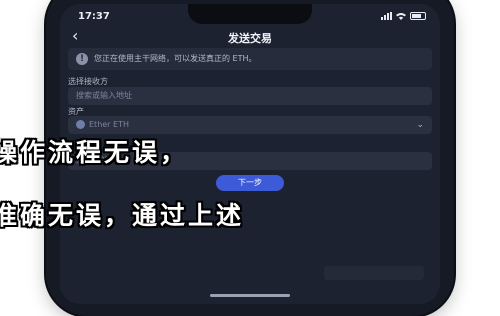 This screenshot has width=500, height=316. I want to click on warning-text: 您正在使用主干网络，可以发送真正的 ETH。, so click(175, 58).